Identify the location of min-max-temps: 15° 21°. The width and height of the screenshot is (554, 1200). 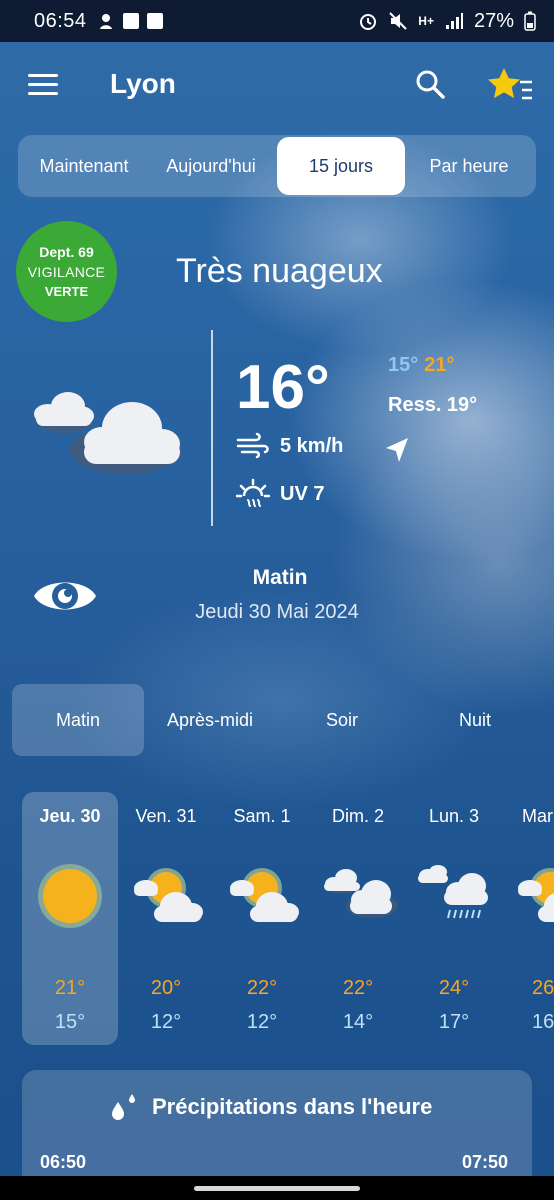
(421, 365).